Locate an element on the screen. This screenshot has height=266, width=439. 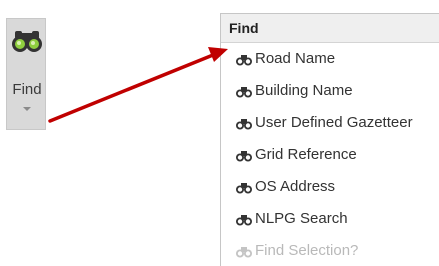
menu-item-label: Find Selection? is located at coordinates (307, 250).